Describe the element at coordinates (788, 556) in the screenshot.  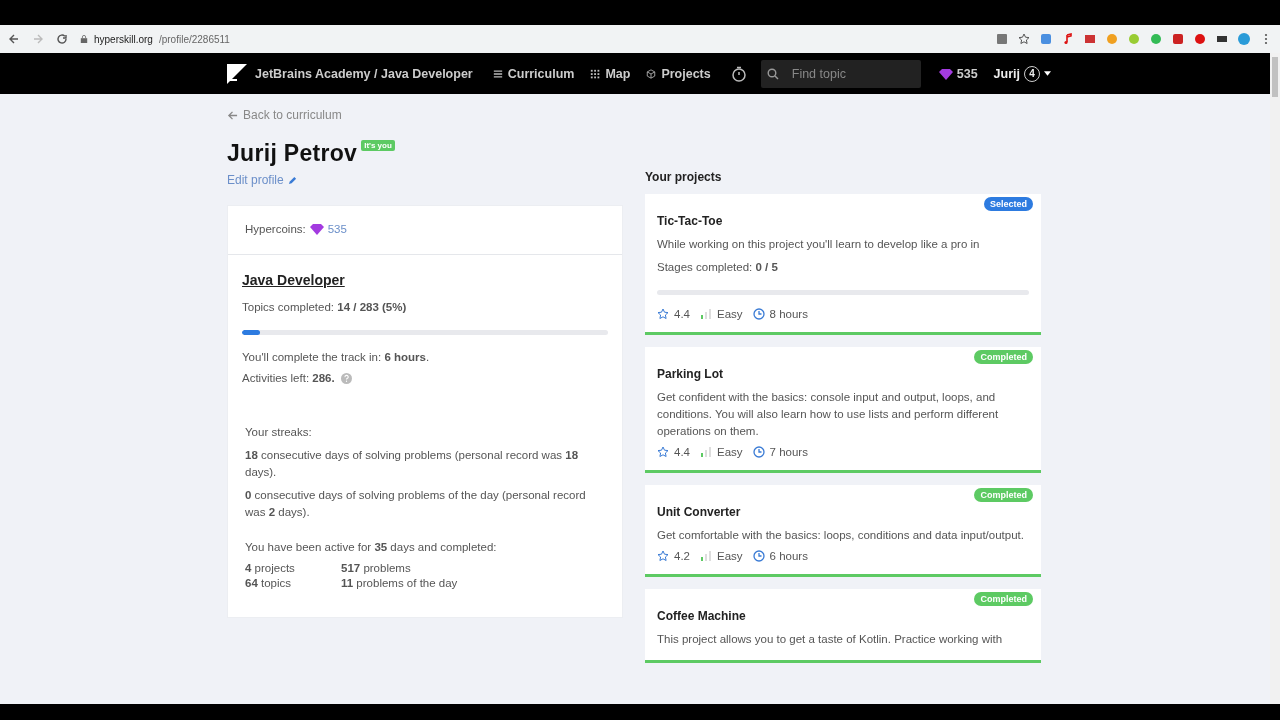
I see `duration: 6 hours` at that location.